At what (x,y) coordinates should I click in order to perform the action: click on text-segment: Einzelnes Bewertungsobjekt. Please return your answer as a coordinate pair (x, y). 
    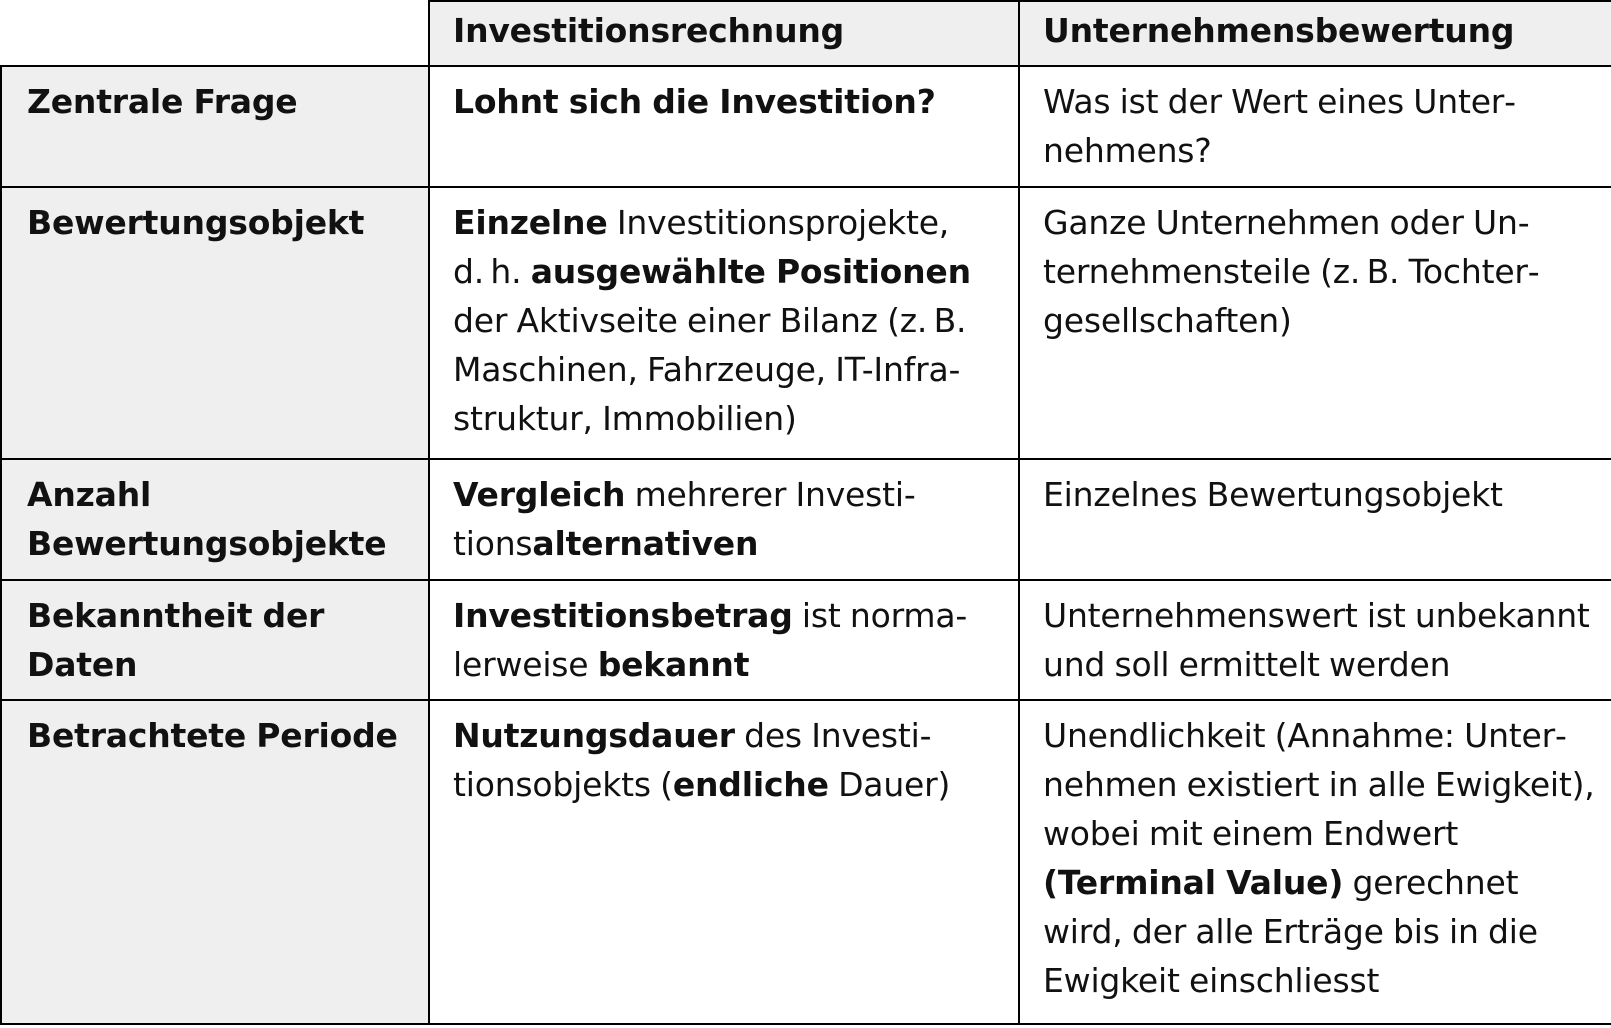
    Looking at the image, I should click on (1273, 494).